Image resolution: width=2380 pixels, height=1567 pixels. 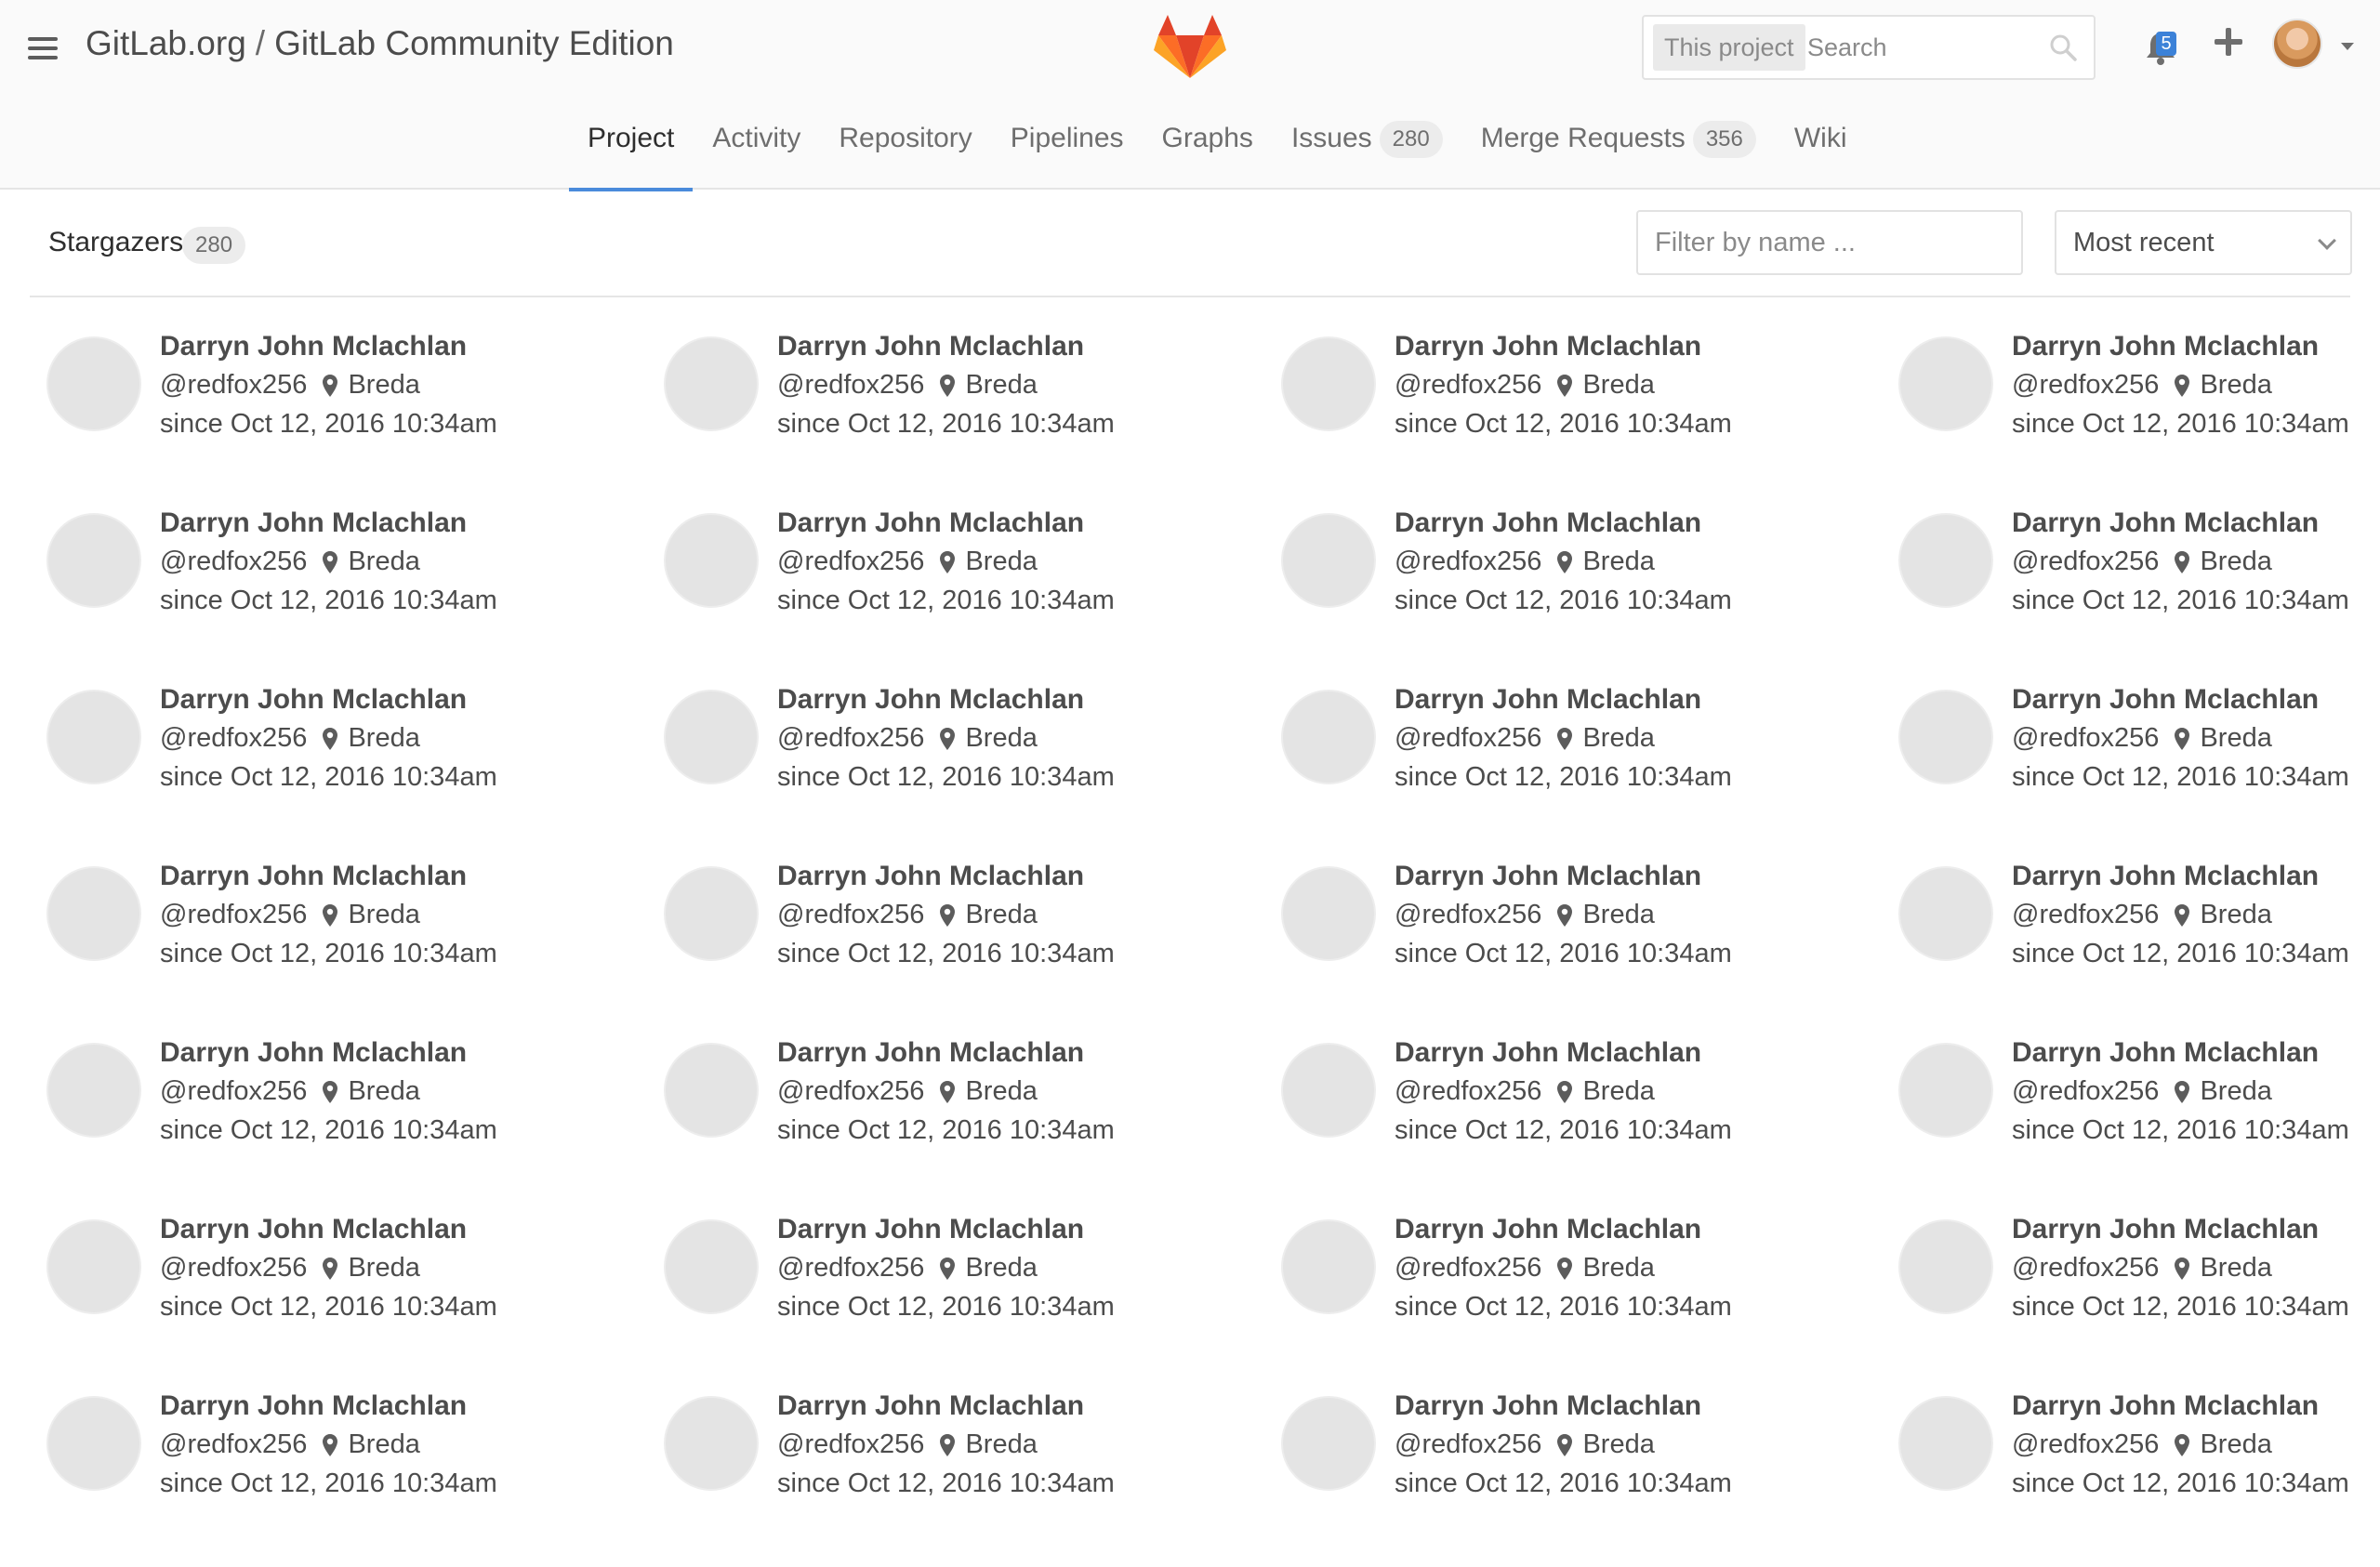 What do you see at coordinates (1729, 47) in the screenshot?
I see `search-scope-label: This project` at bounding box center [1729, 47].